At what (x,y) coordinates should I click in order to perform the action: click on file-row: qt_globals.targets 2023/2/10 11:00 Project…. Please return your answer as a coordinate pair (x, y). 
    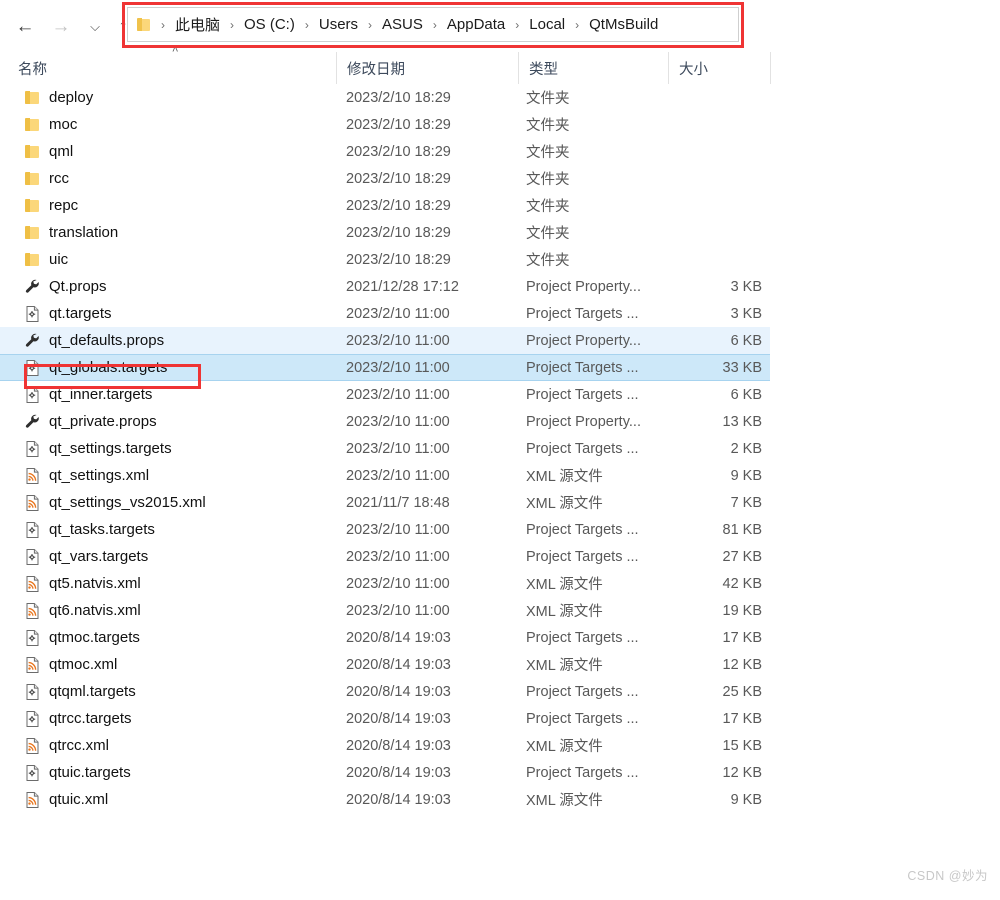
    Looking at the image, I should click on (385, 367).